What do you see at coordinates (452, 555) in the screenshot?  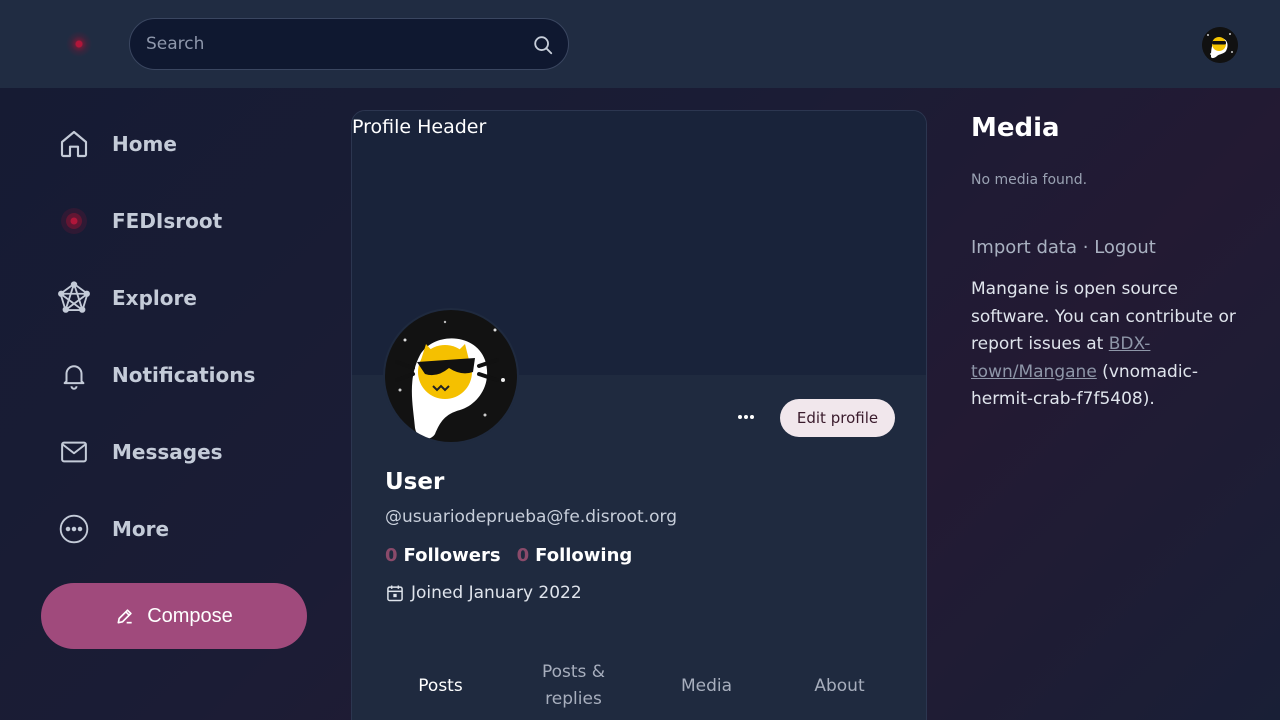 I see `followers-label: Followers` at bounding box center [452, 555].